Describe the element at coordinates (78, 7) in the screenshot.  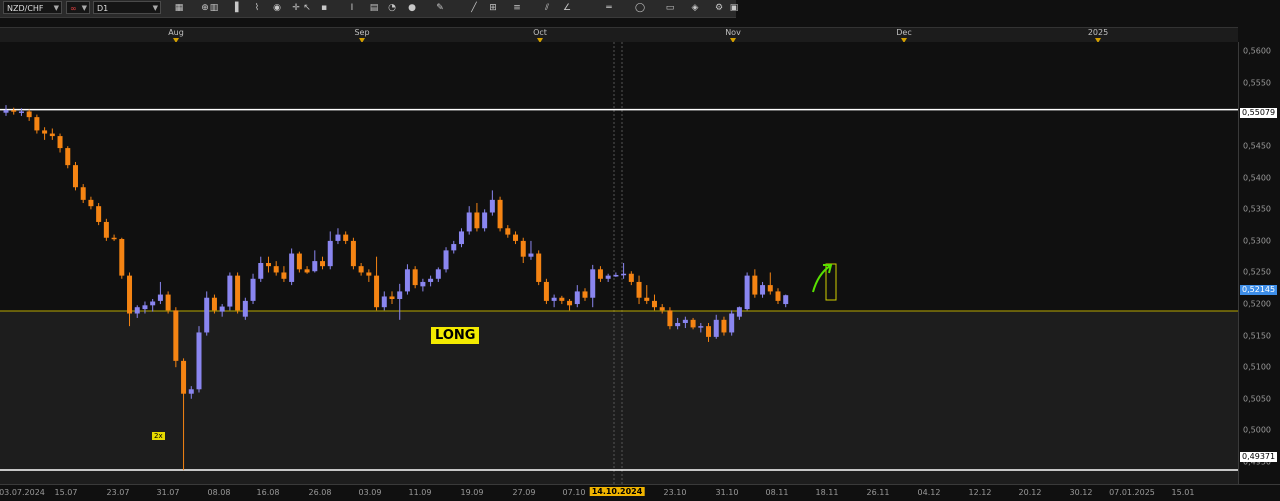
I see `link-select: ∞ ▼` at that location.